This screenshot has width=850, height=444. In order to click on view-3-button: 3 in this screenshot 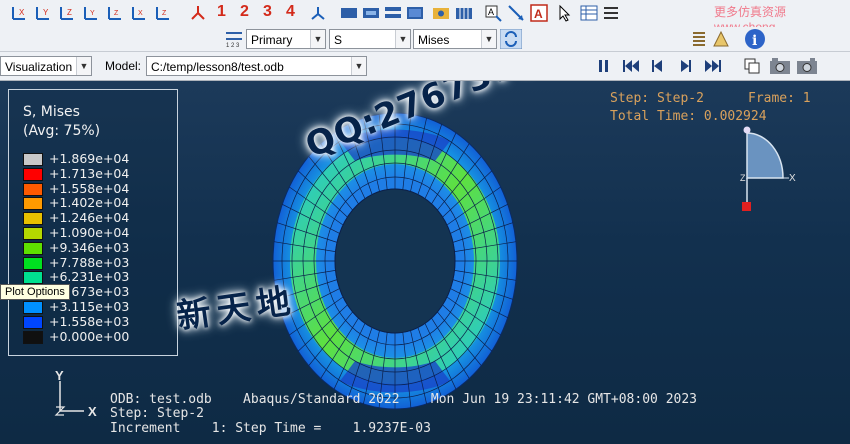, I will do `click(267, 12)`.